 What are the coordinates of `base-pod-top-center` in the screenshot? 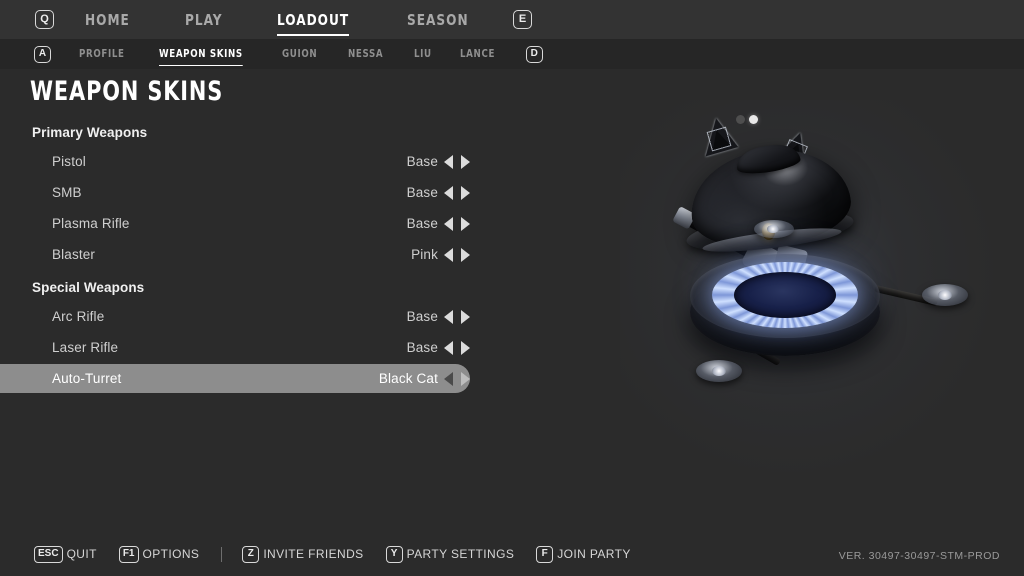 It's located at (773, 229).